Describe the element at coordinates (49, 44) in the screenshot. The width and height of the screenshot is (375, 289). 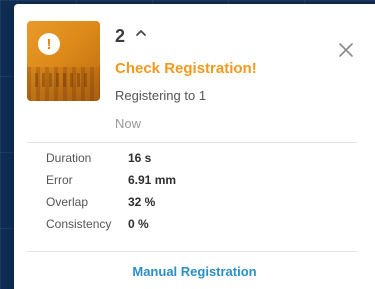
I see `warning-icon: !` at that location.